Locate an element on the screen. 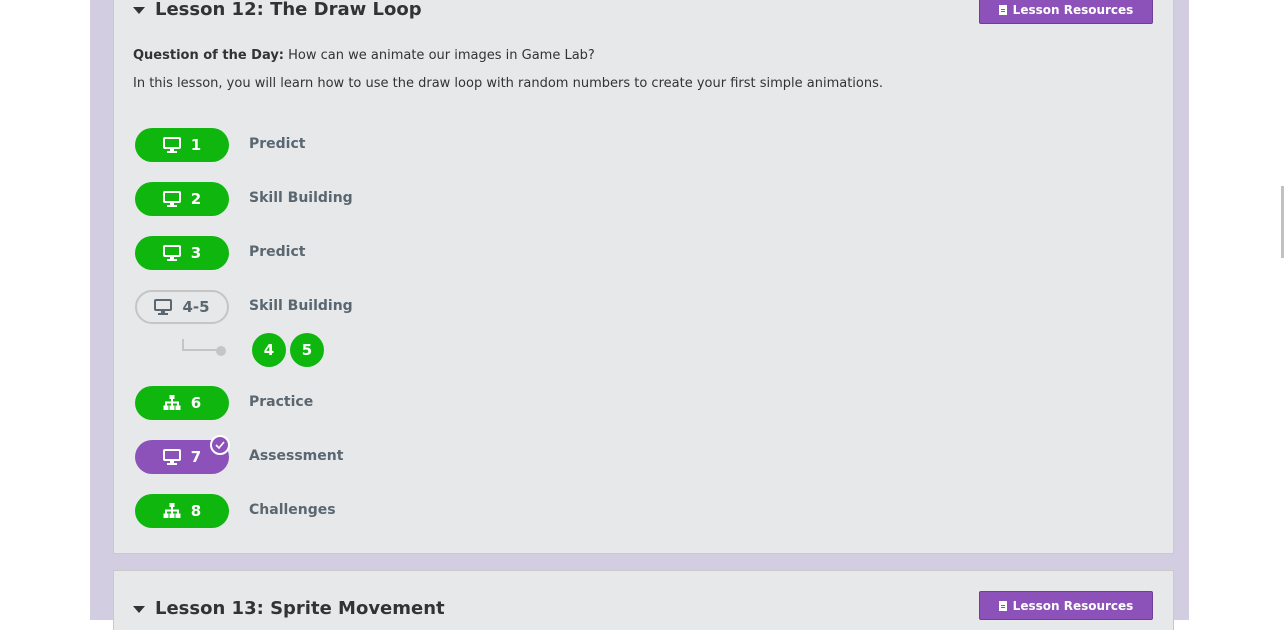 The image size is (1284, 630). check-icon is located at coordinates (220, 445).